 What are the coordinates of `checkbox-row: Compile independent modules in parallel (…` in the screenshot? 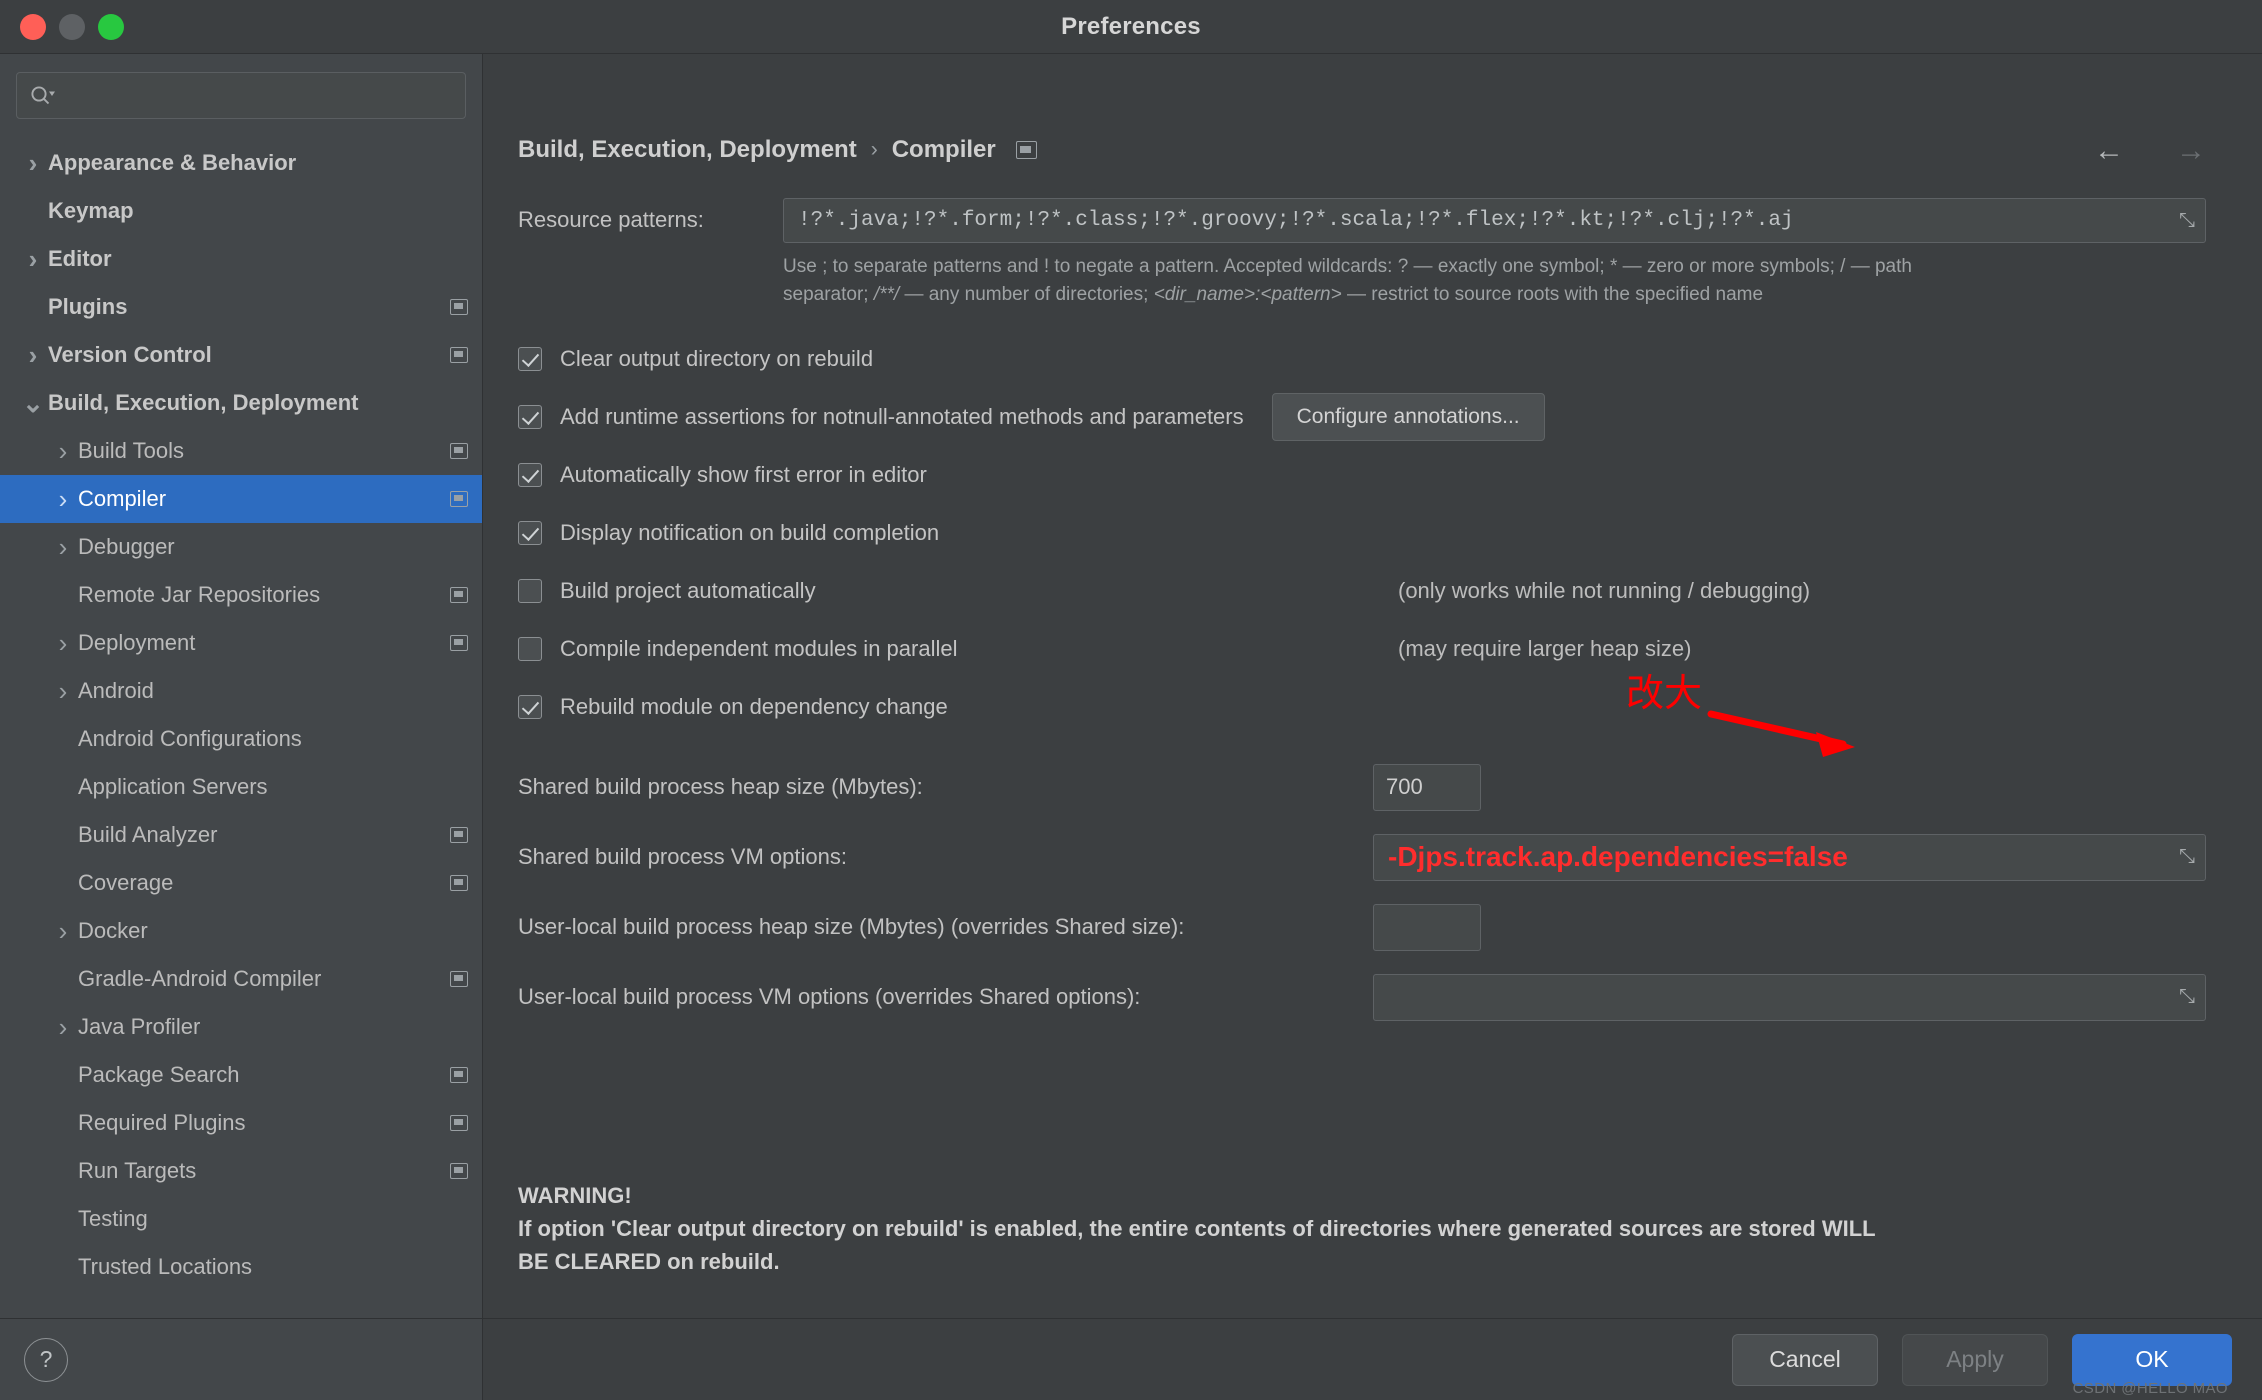 It's located at (1362, 649).